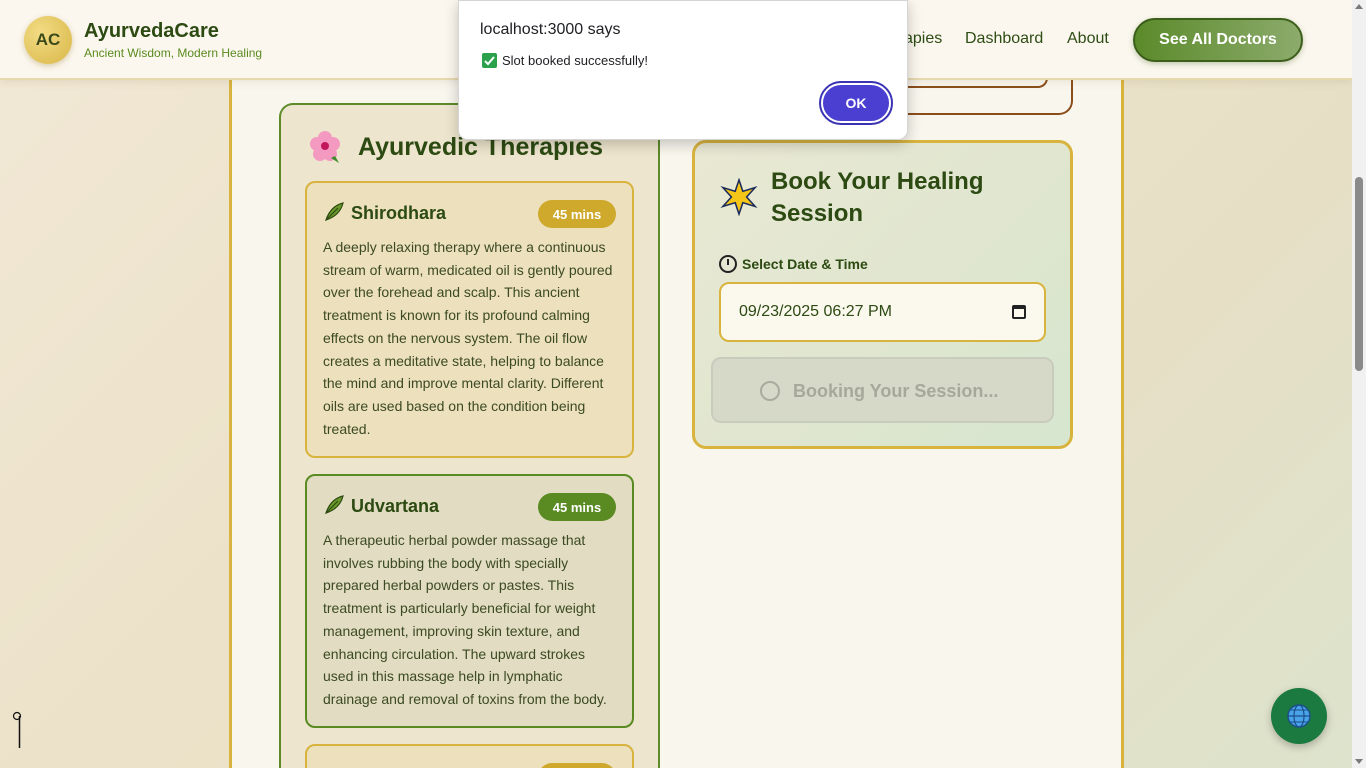 This screenshot has width=1366, height=768. Describe the element at coordinates (923, 39) in the screenshot. I see `nav-link-therapies: apies` at that location.